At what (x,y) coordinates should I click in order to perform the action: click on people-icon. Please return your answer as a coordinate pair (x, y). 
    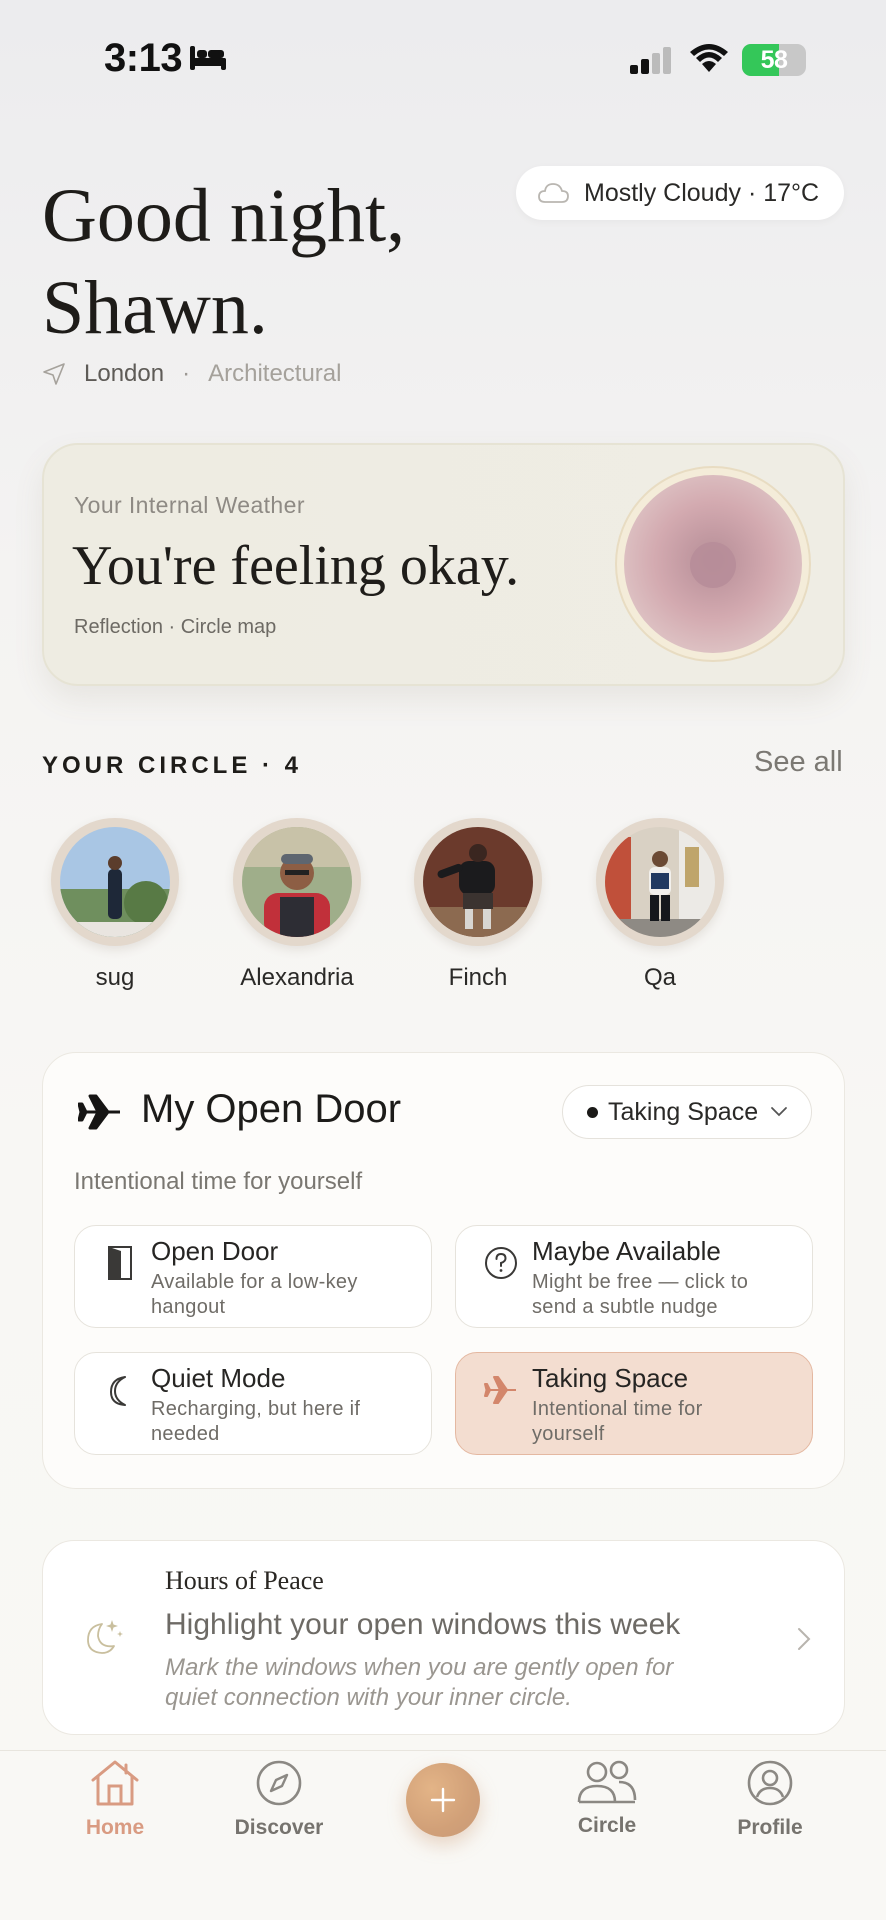
    Looking at the image, I should click on (607, 1782).